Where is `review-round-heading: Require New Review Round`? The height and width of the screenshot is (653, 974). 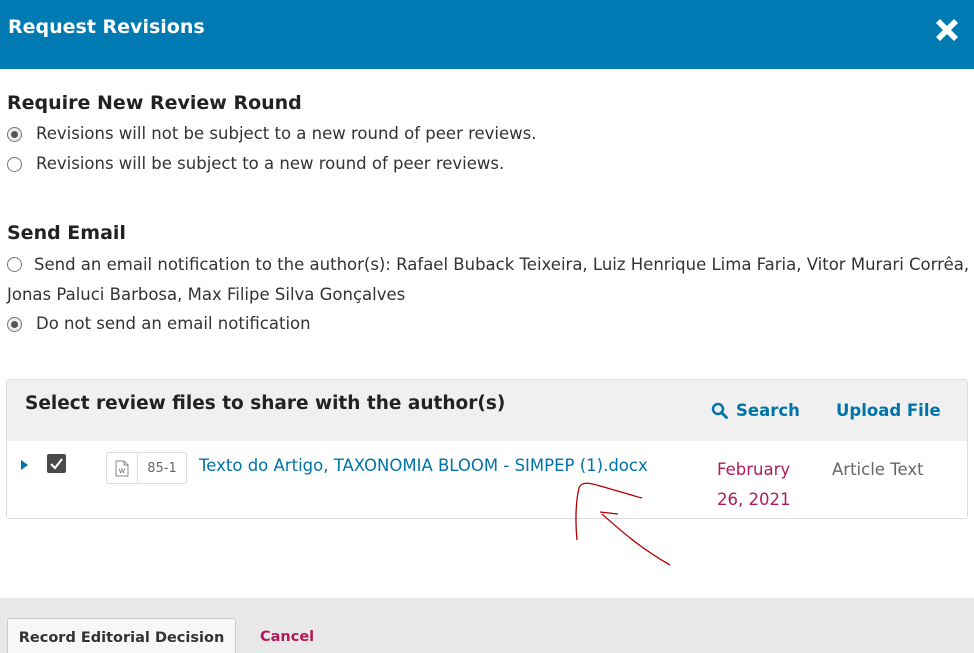 review-round-heading: Require New Review Round is located at coordinates (154, 103).